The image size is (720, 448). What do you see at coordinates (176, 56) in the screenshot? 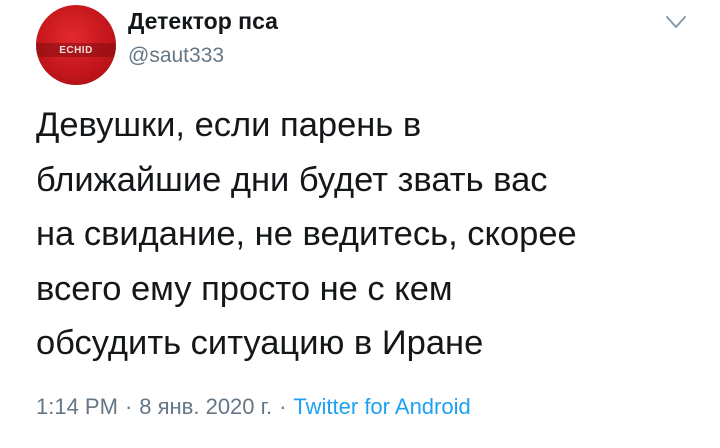
I see `user-handle: @saut333` at bounding box center [176, 56].